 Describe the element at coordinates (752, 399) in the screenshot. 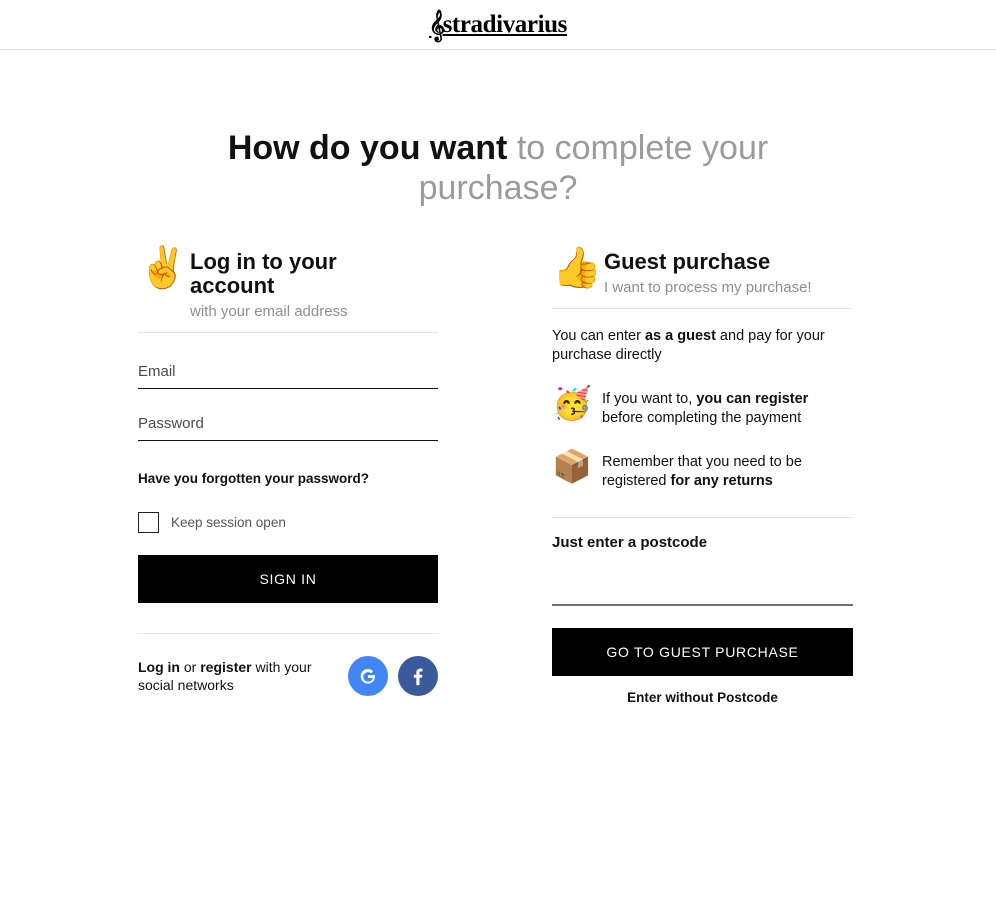

I see `guest-bullet-register-strong: you can register` at that location.